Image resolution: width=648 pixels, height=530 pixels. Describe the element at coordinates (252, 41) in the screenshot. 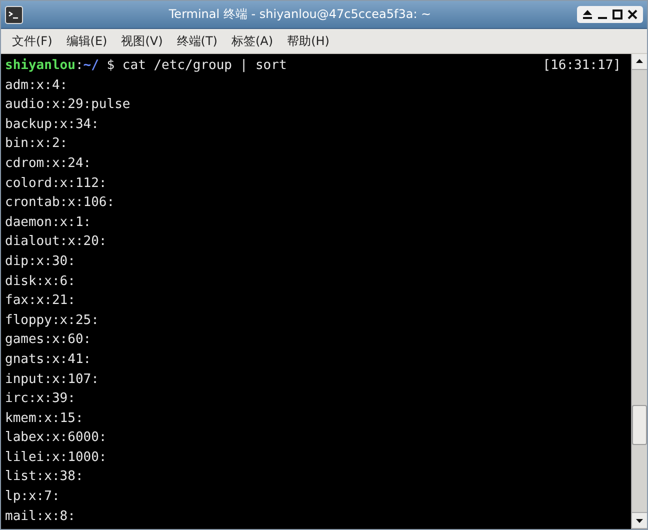

I see `menu-item: 标签(A)` at that location.